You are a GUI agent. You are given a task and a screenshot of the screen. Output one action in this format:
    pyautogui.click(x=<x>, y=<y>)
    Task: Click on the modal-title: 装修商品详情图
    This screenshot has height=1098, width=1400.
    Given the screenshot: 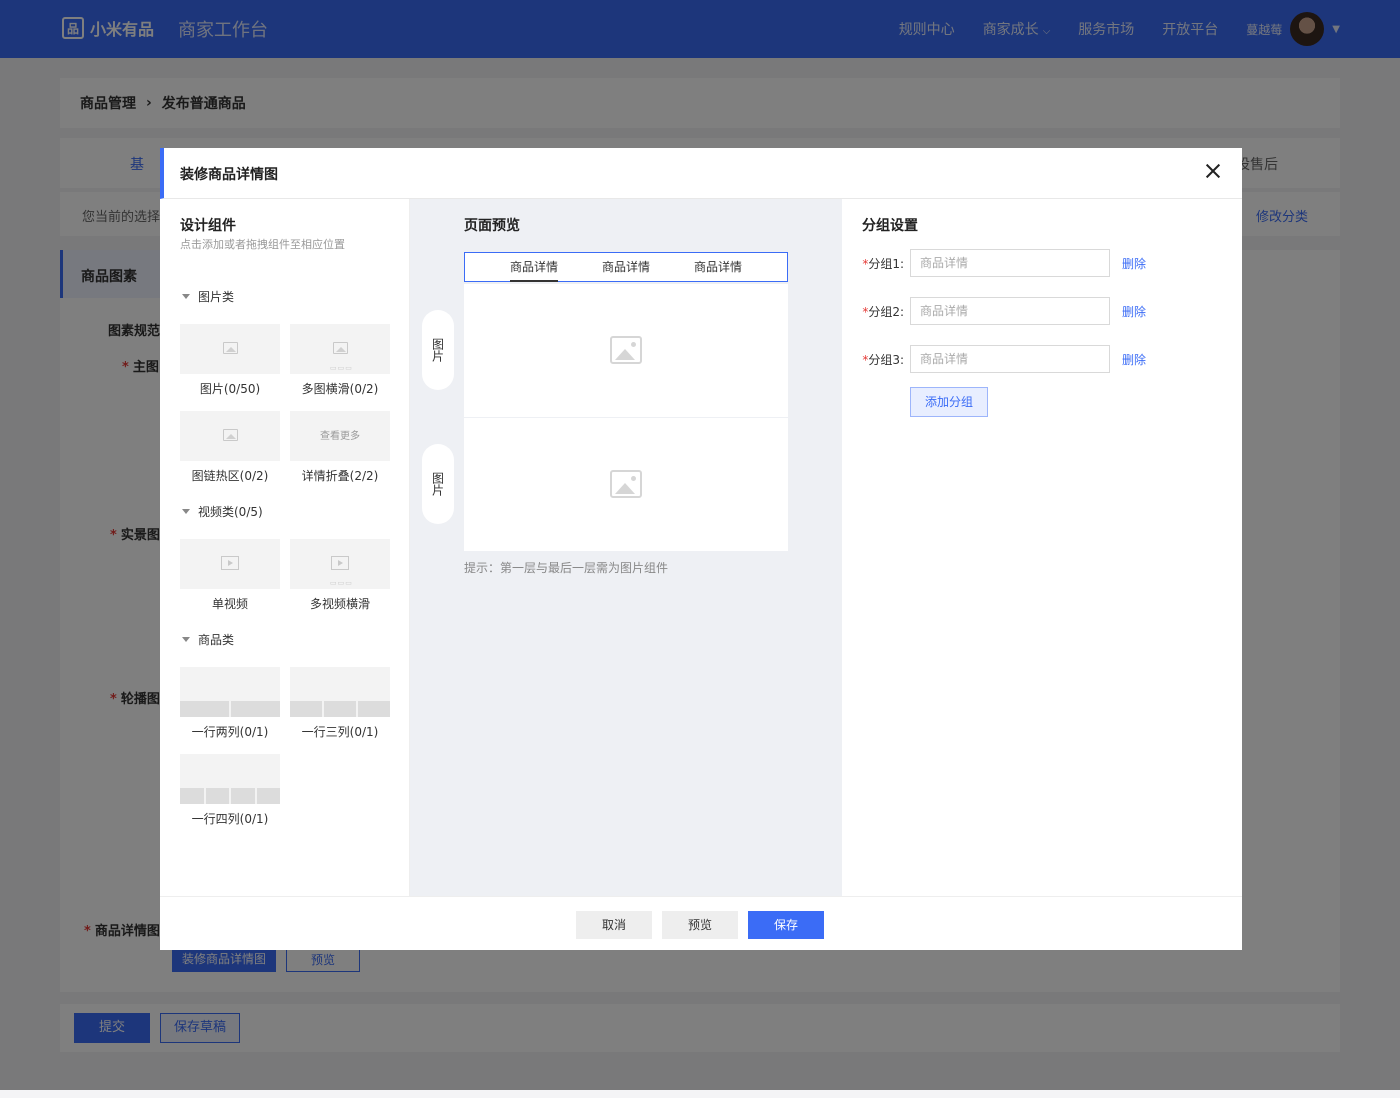 What is the action you would take?
    pyautogui.click(x=229, y=175)
    